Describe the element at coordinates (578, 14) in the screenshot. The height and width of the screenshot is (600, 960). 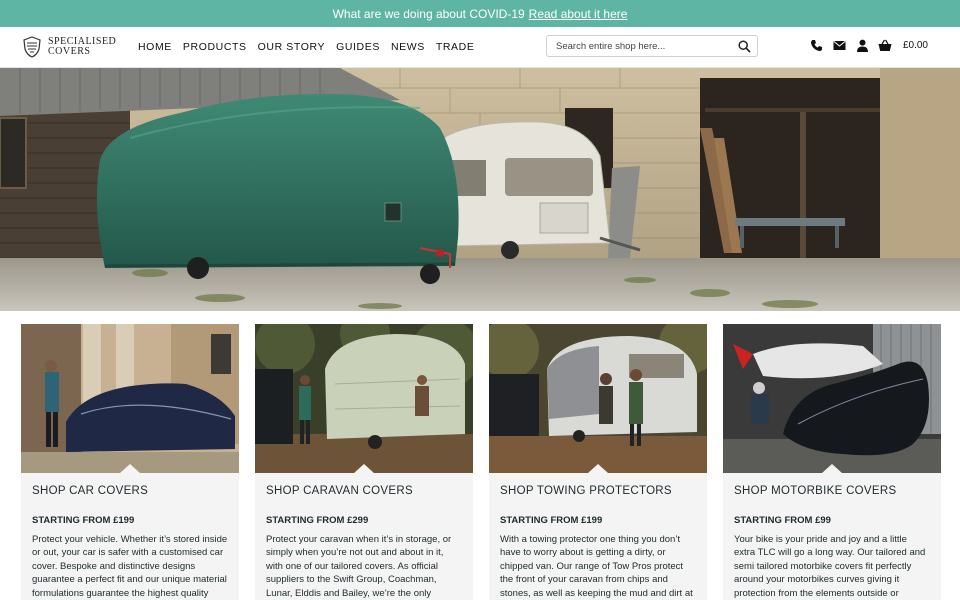
I see `announcement-link: Read about it here` at that location.